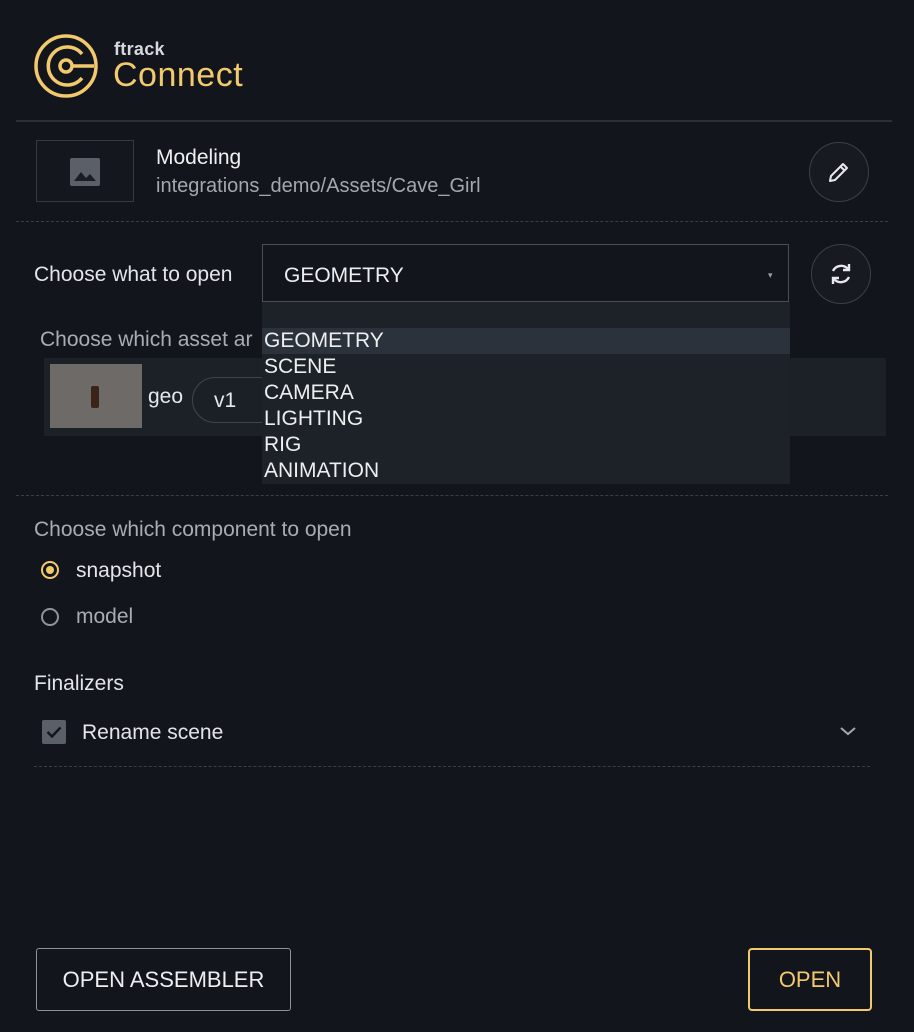  Describe the element at coordinates (770, 275) in the screenshot. I see `chevron-down-icon: ▾` at that location.